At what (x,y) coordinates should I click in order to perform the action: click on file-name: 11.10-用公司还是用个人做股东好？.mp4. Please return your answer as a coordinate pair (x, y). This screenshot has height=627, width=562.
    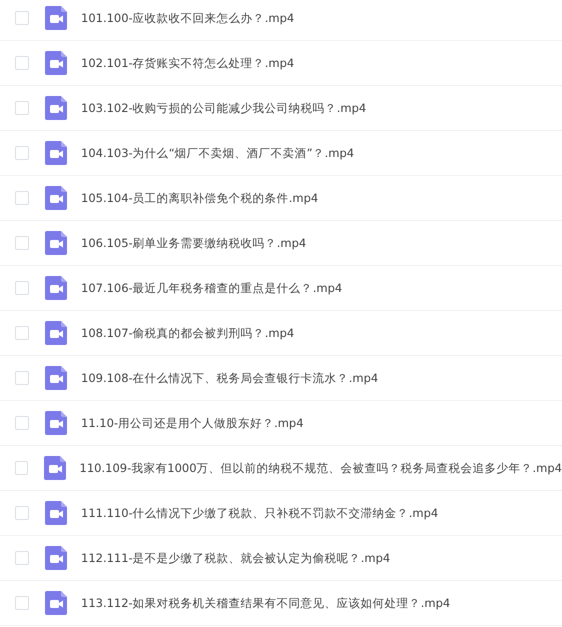
    Looking at the image, I should click on (192, 423).